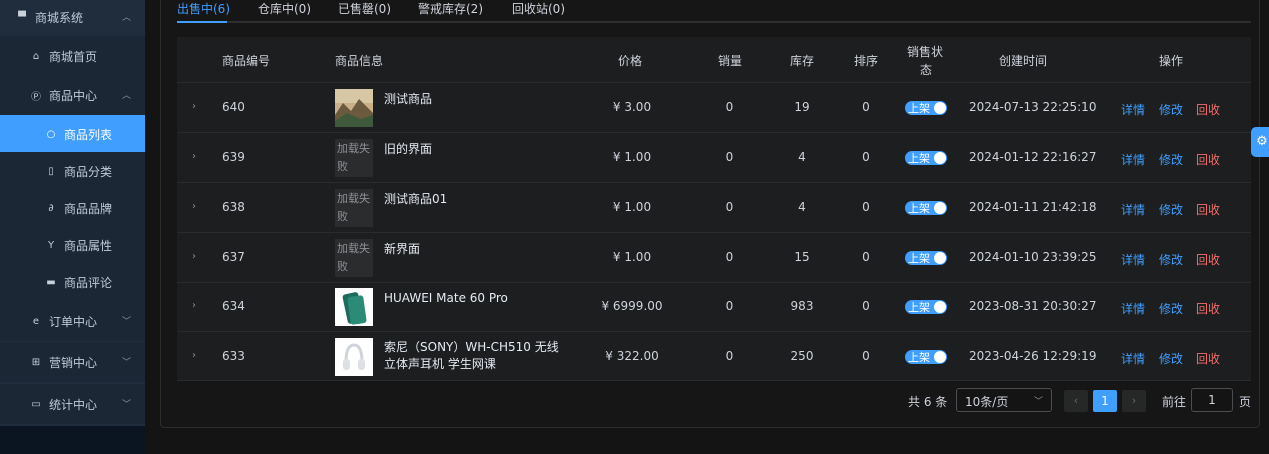  I want to click on sidebar-item-label: 商品分类, so click(88, 171).